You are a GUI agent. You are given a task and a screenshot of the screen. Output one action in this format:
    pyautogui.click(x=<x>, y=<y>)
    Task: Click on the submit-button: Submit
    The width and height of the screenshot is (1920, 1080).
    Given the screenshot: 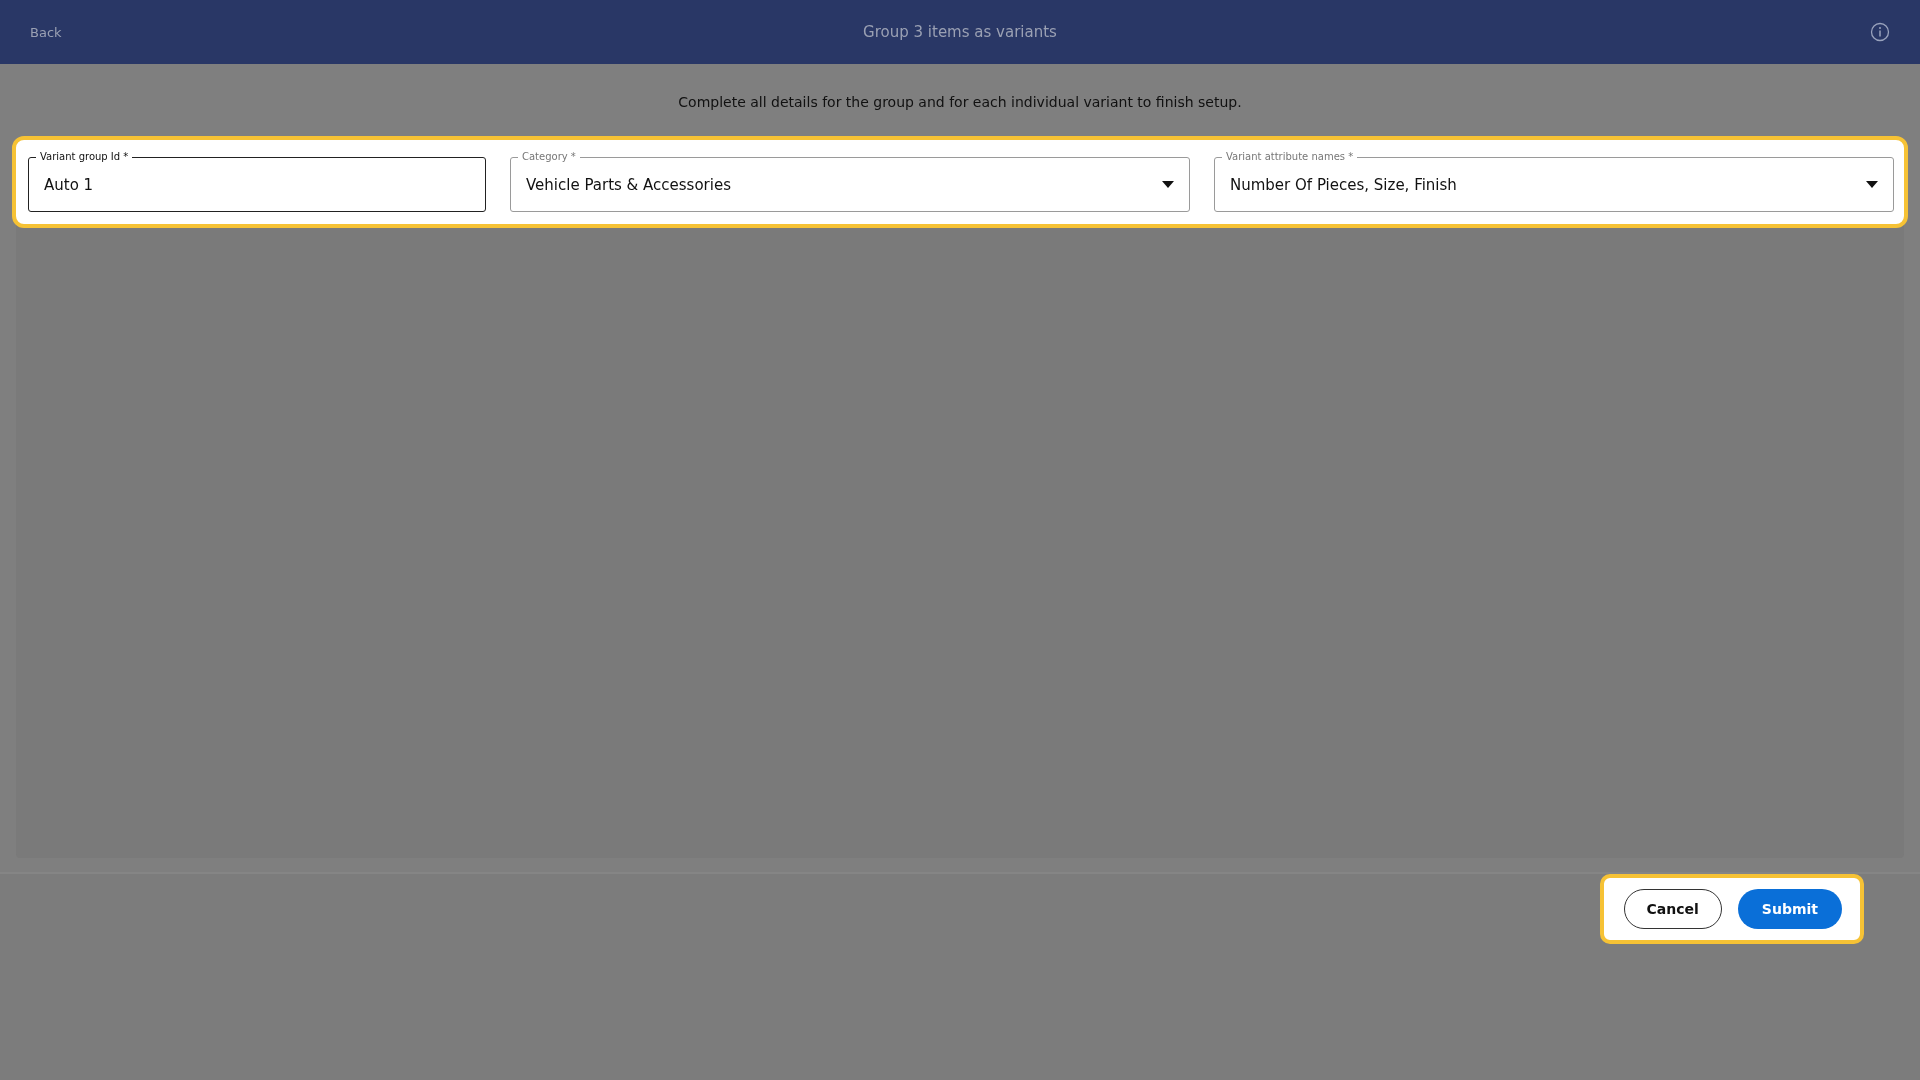 What is the action you would take?
    pyautogui.click(x=1789, y=909)
    